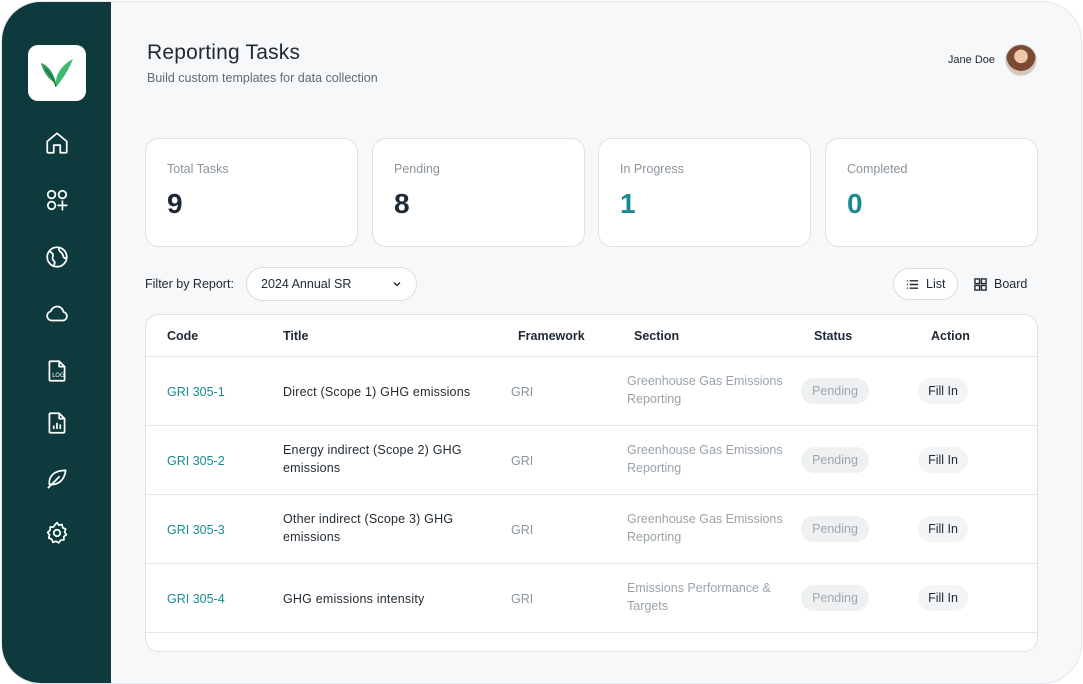 The image size is (1083, 684). What do you see at coordinates (931, 192) in the screenshot?
I see `stat-card-completed: Completed 0` at bounding box center [931, 192].